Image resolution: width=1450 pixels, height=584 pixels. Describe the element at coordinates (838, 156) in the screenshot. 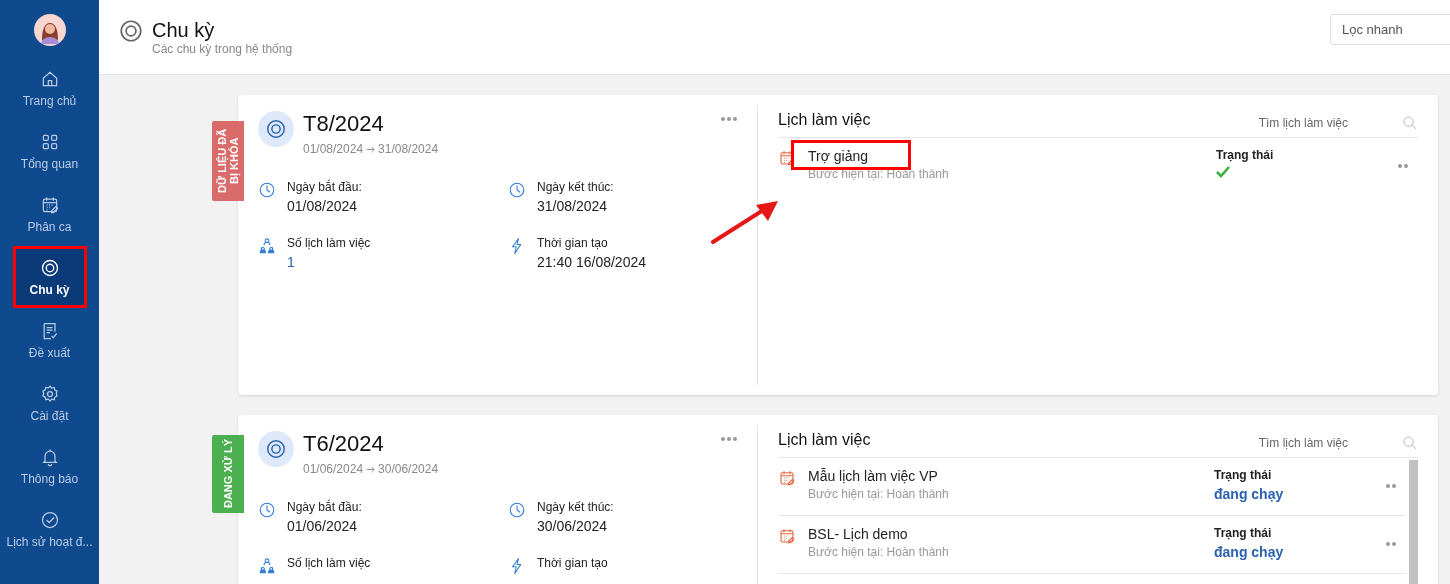

I see `schedule-name: Trợ giảng` at that location.